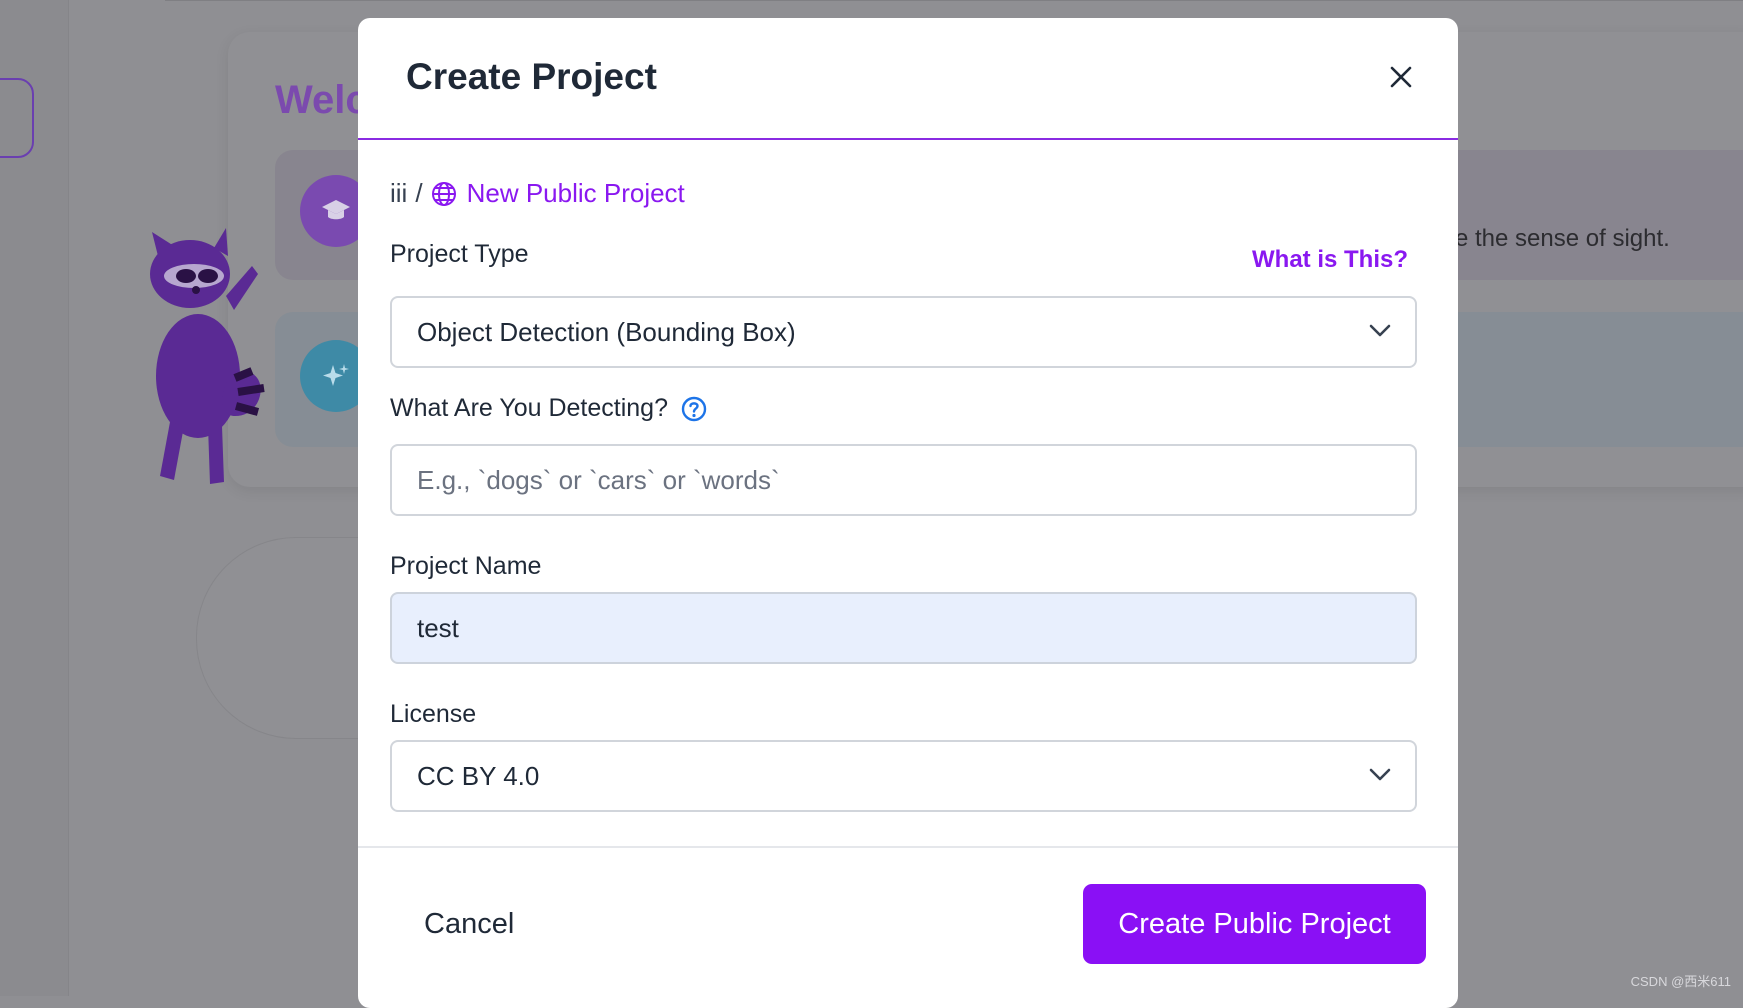 The width and height of the screenshot is (1743, 1008). Describe the element at coordinates (908, 847) in the screenshot. I see `modal-footer-divider` at that location.